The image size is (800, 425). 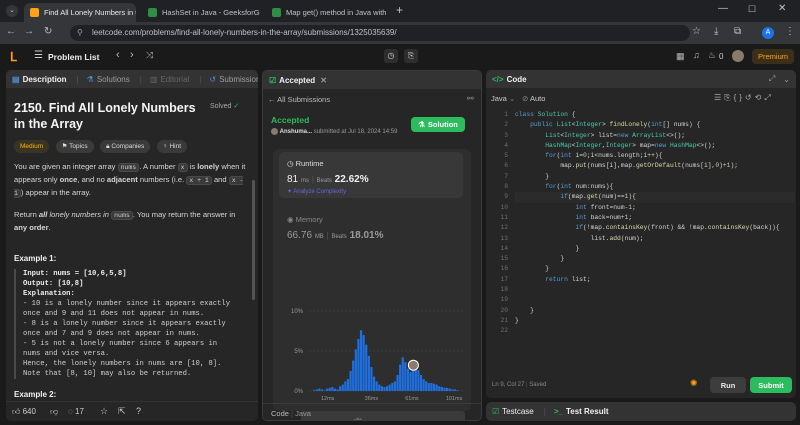 What do you see at coordinates (696, 31) in the screenshot?
I see `bookmark-star-icon: ☆` at bounding box center [696, 31].